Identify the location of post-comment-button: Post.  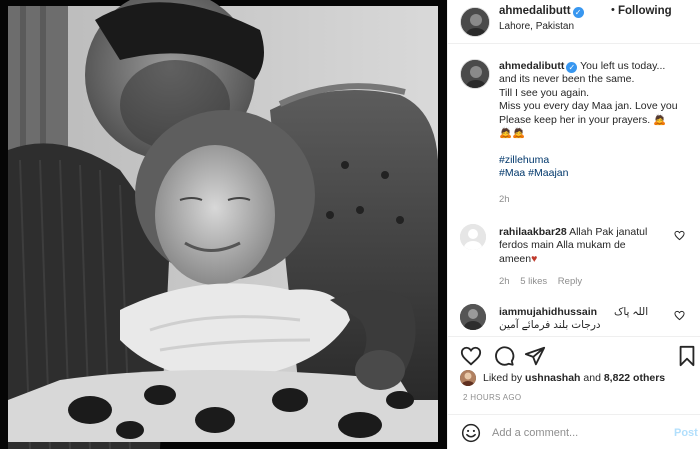
(686, 433).